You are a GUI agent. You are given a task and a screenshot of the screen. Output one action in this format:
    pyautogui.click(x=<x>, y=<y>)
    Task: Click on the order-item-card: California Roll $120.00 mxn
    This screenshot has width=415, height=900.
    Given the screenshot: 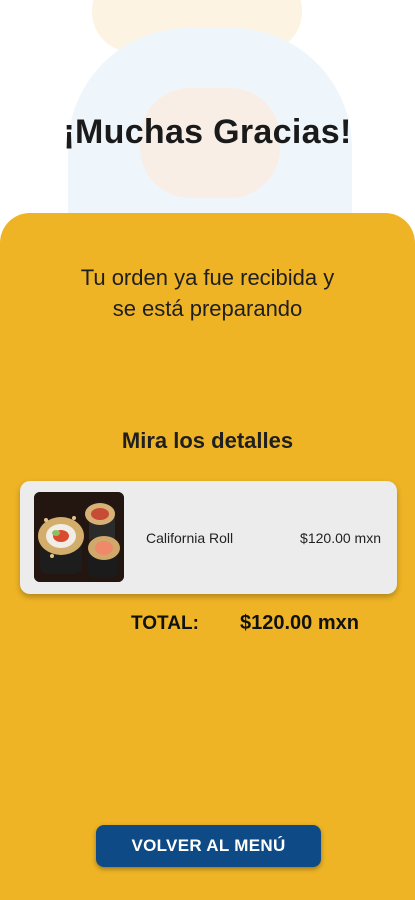 What is the action you would take?
    pyautogui.click(x=208, y=537)
    